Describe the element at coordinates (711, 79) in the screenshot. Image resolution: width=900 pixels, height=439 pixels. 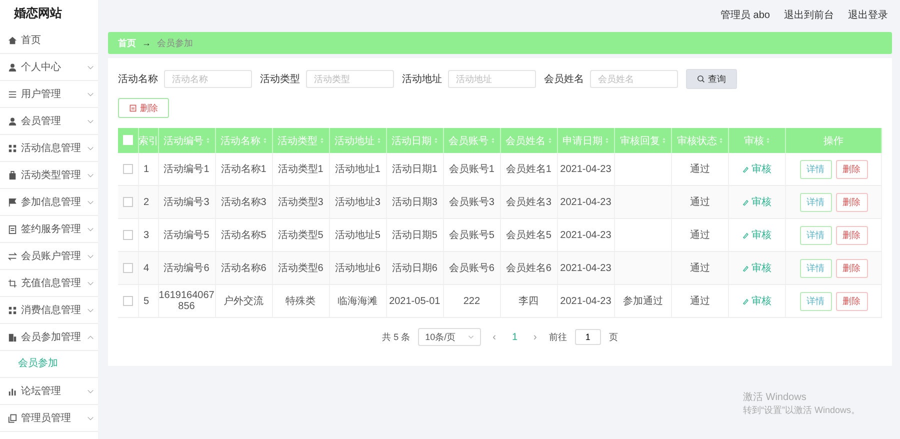
I see `search-button: 查询` at that location.